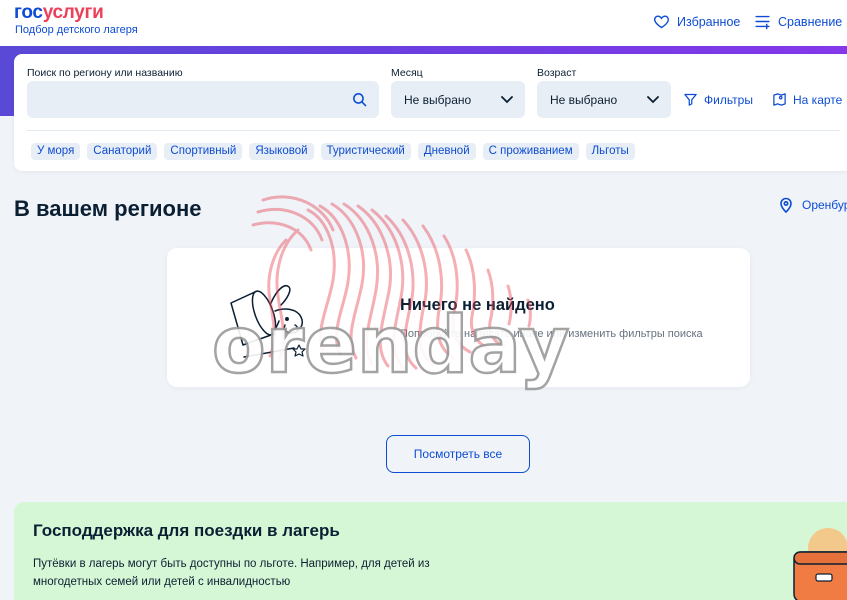  I want to click on age-select: Не выбрано, so click(604, 99).